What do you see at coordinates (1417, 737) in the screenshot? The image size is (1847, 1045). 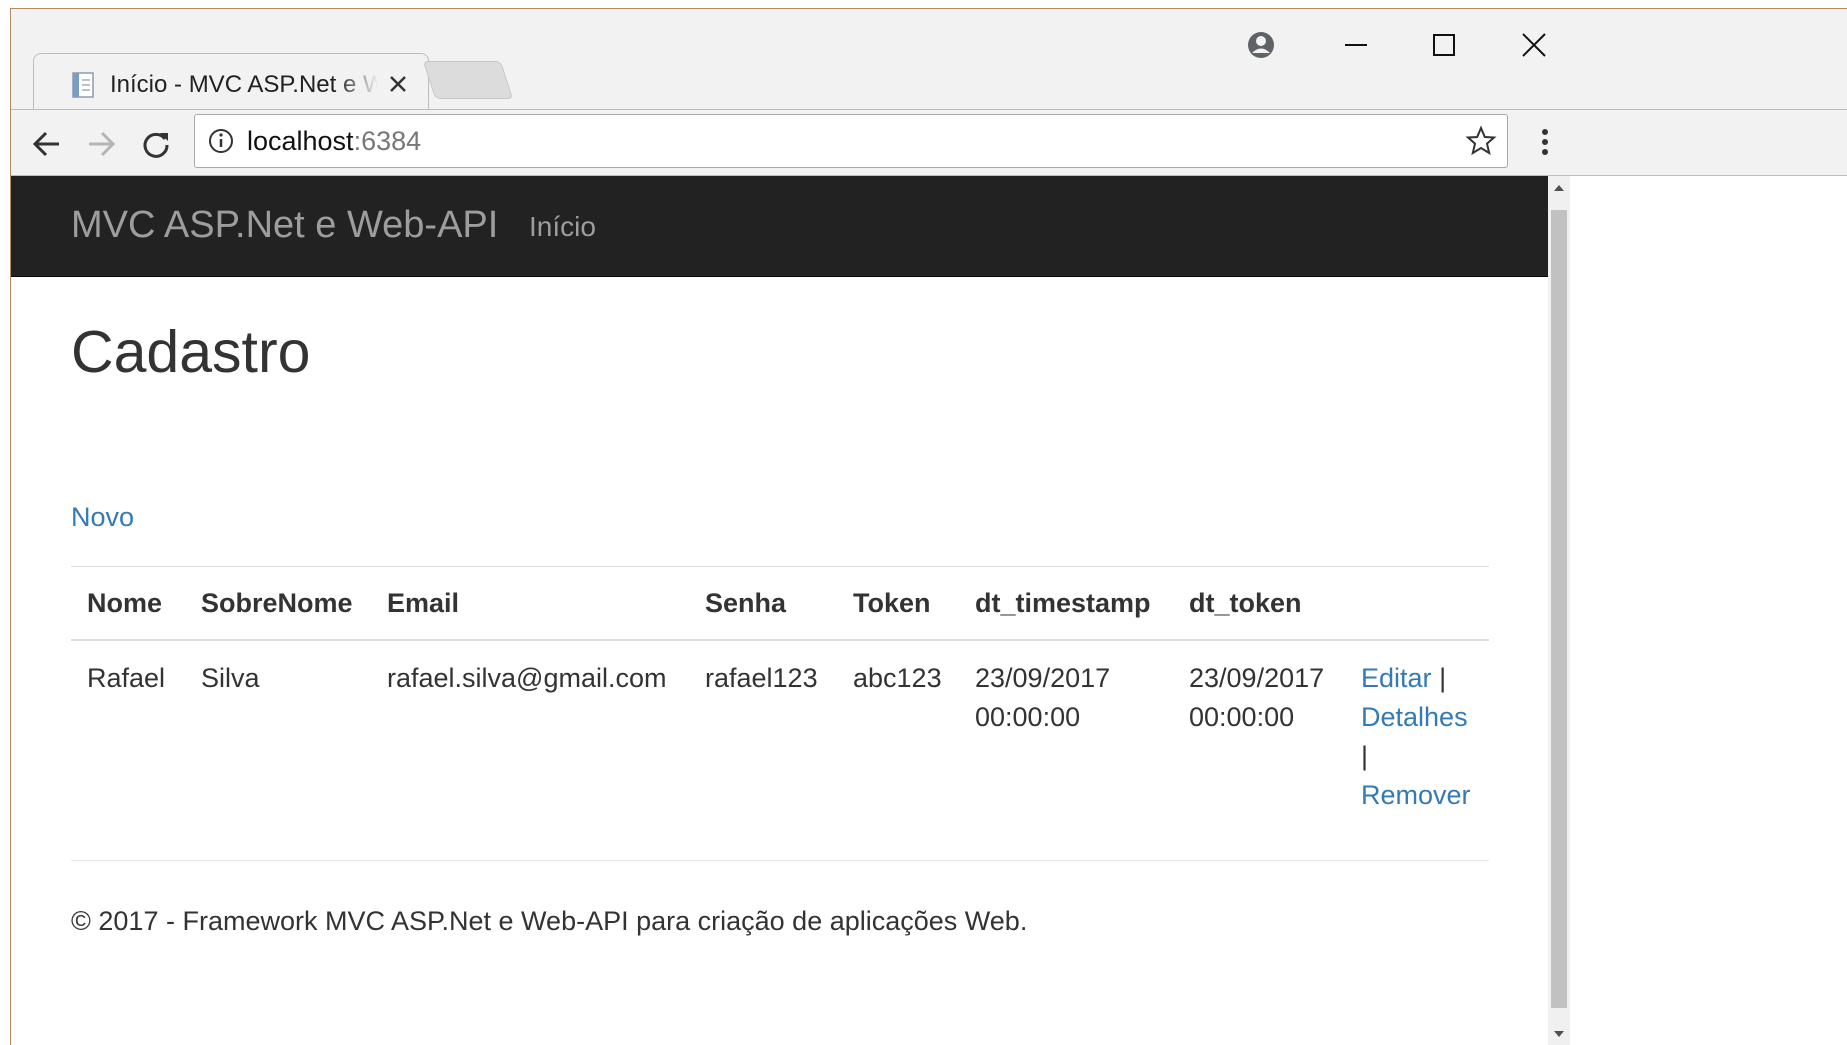 I see `cell-actions: Editar | Detalhes | Remover` at bounding box center [1417, 737].